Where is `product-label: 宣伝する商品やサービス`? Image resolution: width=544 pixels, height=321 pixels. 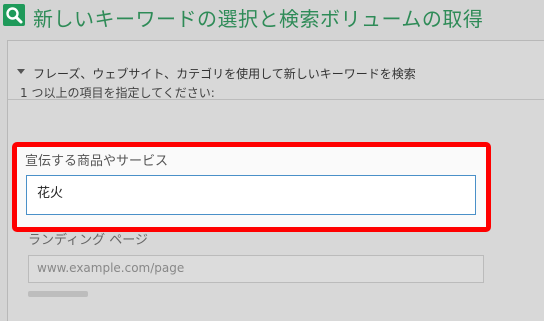
product-label: 宣伝する商品やサービス is located at coordinates (97, 161).